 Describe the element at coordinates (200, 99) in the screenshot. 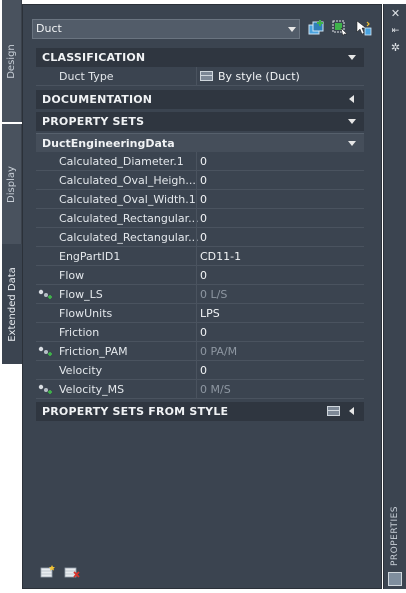

I see `section-documentation: DOCUMENTATION` at that location.